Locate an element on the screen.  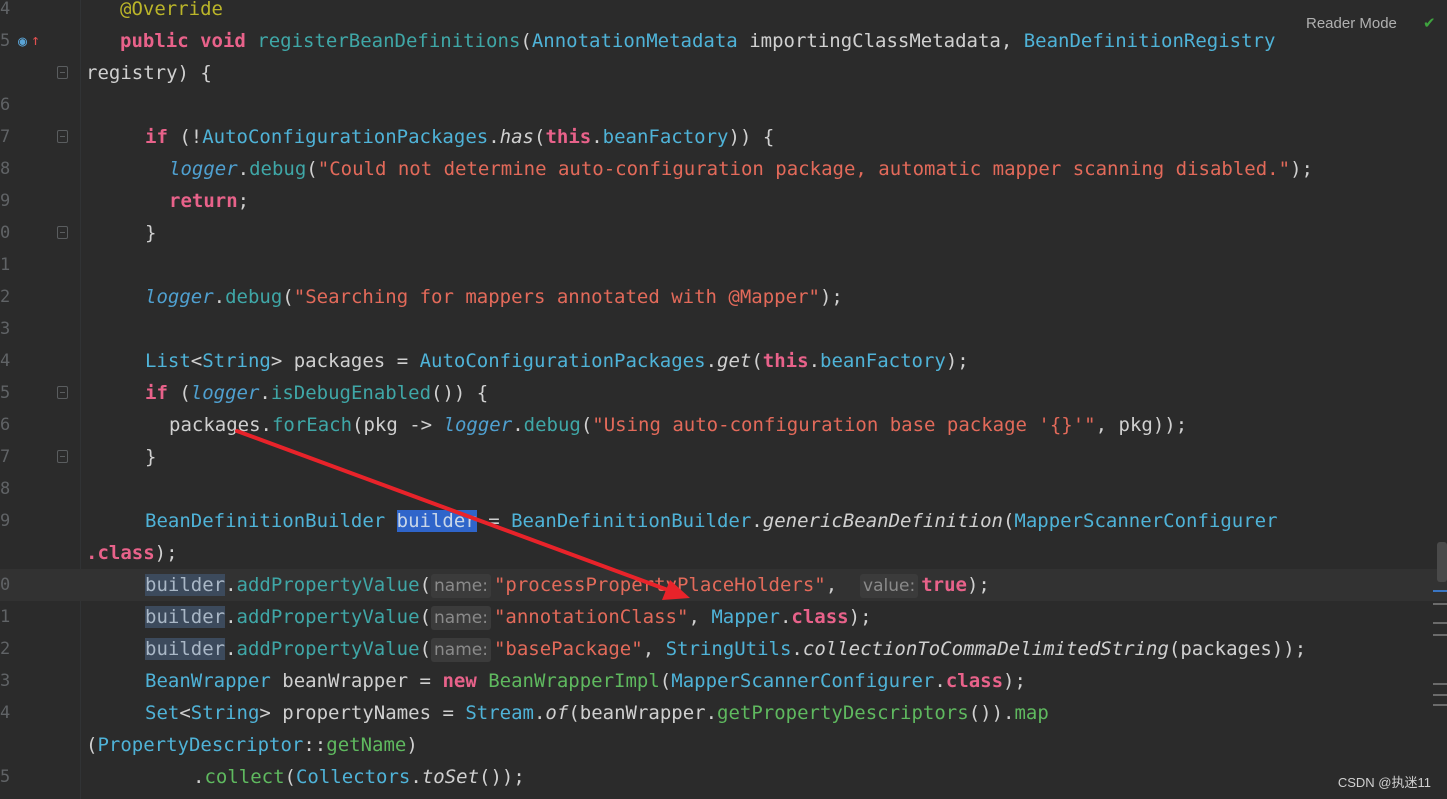
code-token: AnnotationMetadata is located at coordinates (634, 41).